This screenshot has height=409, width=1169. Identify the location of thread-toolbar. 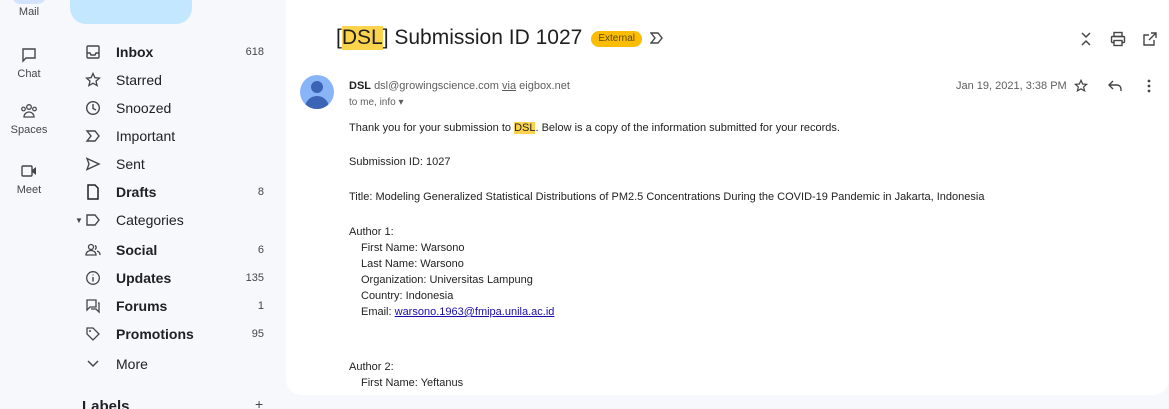
(1118, 39).